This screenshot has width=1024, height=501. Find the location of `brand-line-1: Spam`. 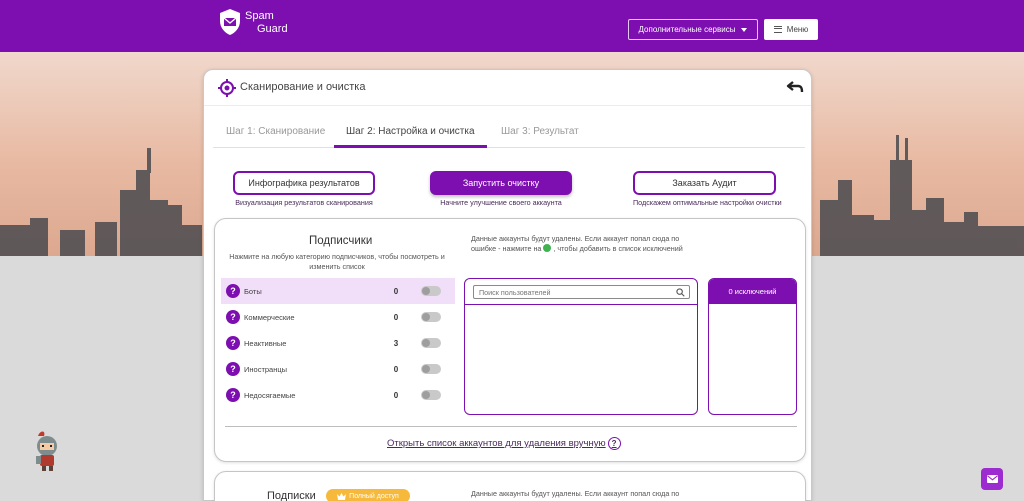

brand-line-1: Spam is located at coordinates (259, 16).